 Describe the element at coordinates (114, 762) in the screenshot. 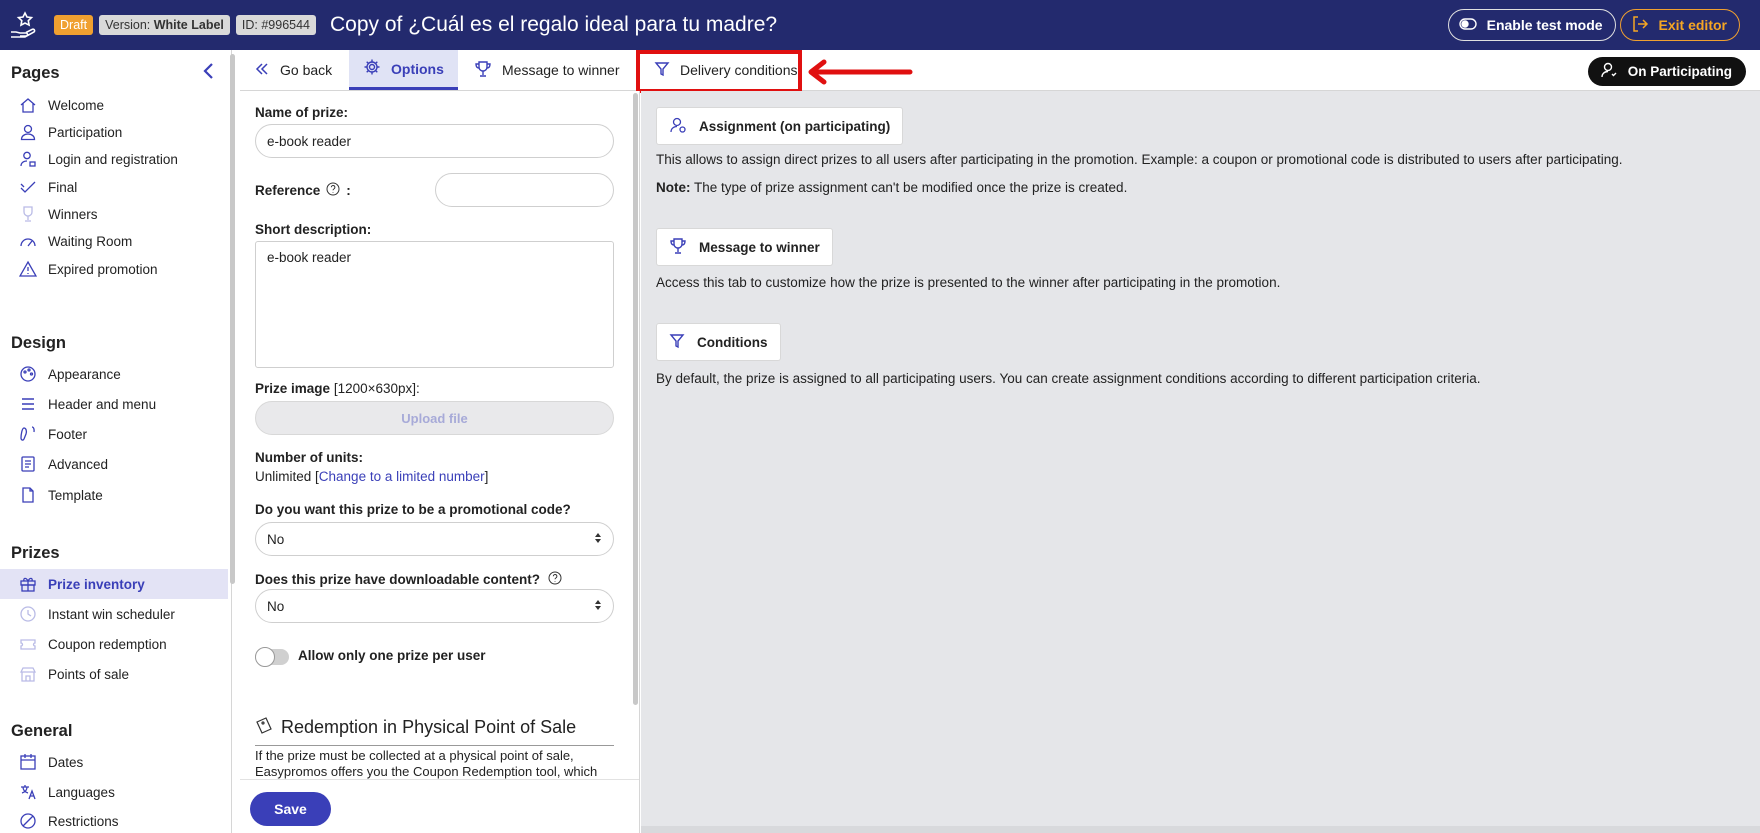

I see `sidebar-item-dates: Dates` at that location.